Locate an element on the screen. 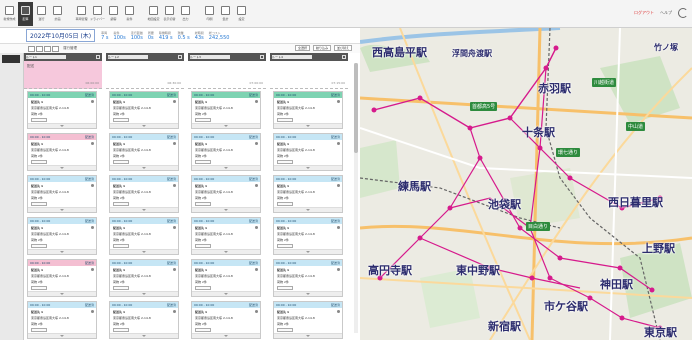 The width and height of the screenshot is (692, 340). toolbar-button: 配車 is located at coordinates (25, 13).